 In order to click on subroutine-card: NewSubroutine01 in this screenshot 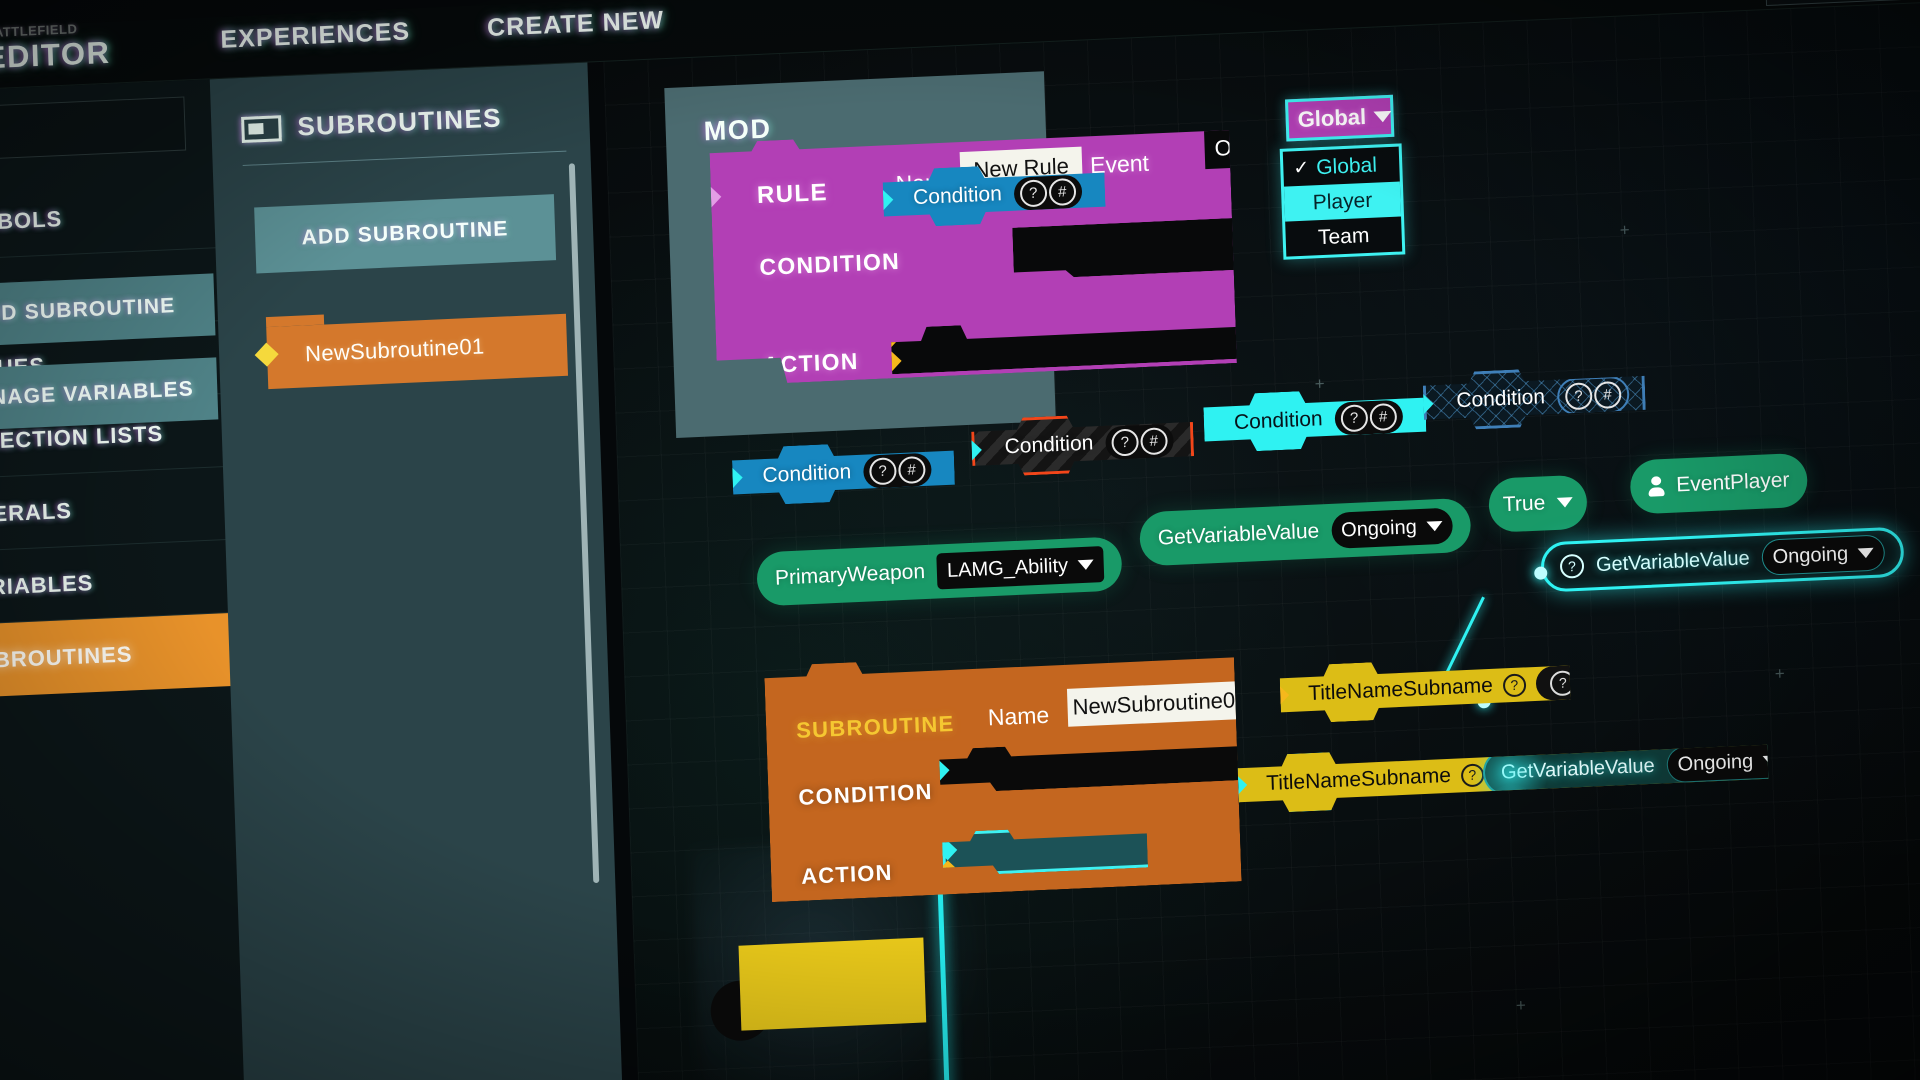, I will do `click(411, 351)`.